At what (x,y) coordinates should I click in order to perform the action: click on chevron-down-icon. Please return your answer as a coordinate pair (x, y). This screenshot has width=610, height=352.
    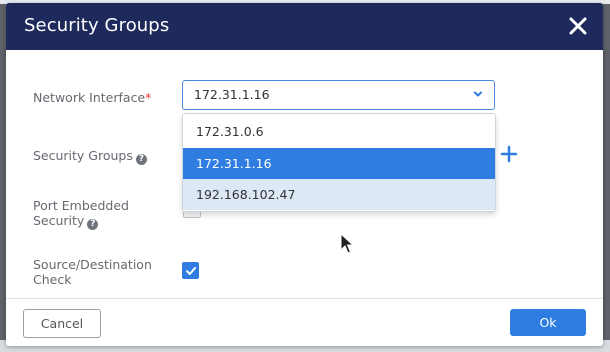
    Looking at the image, I should click on (478, 94).